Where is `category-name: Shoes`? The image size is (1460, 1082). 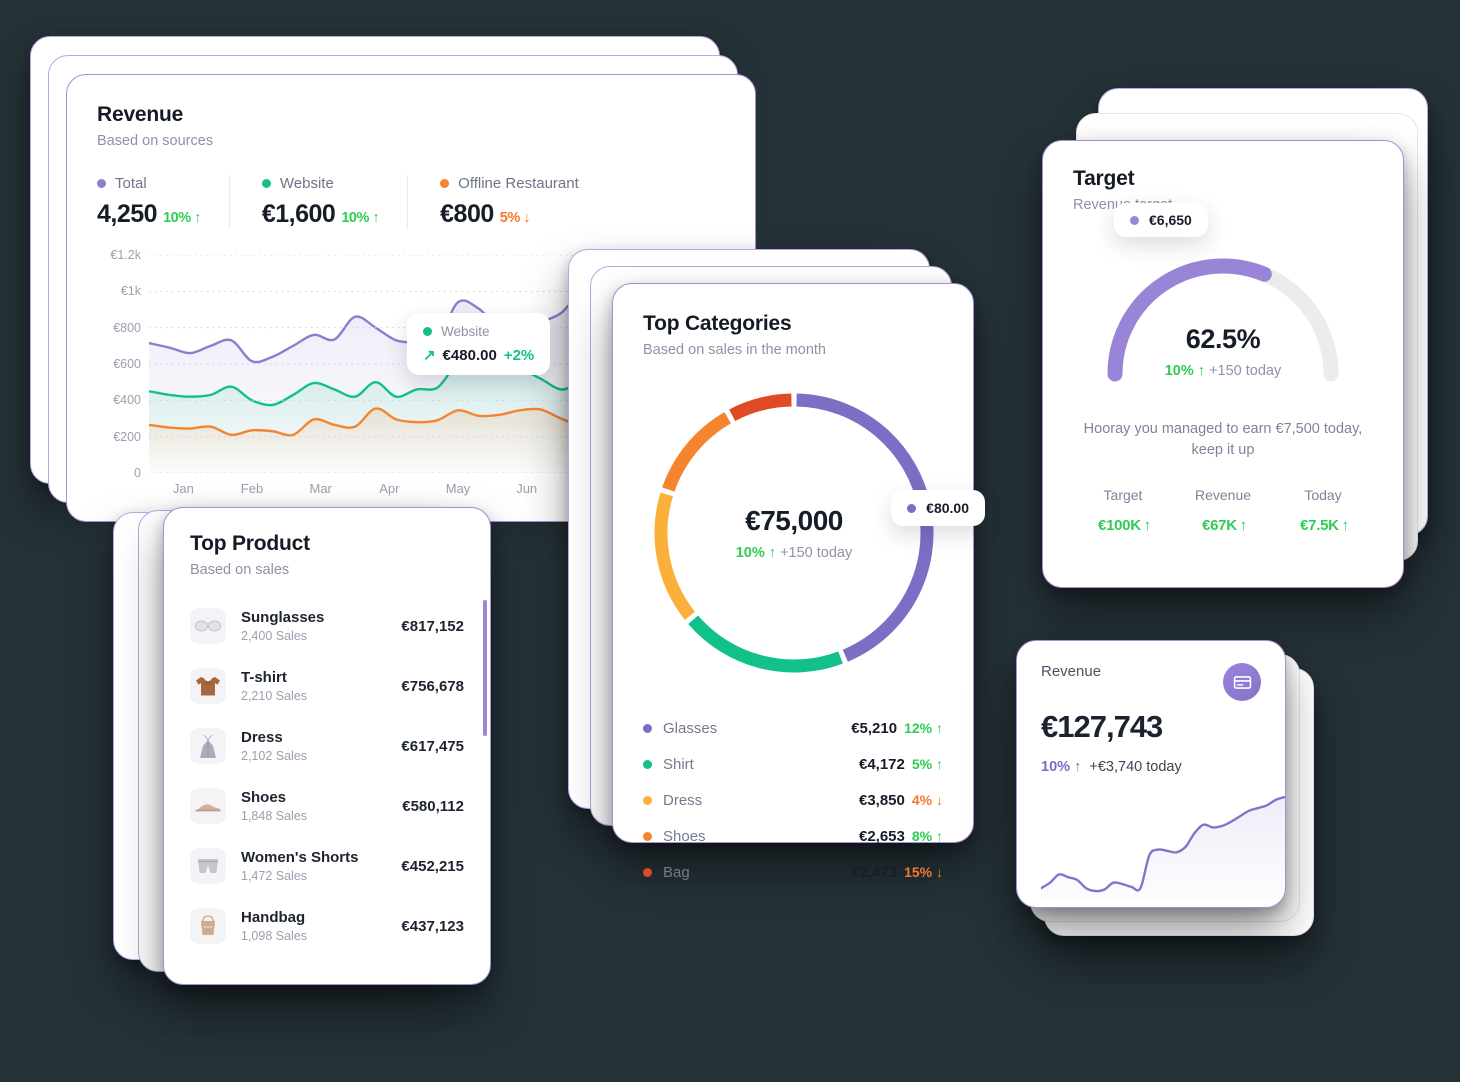 category-name: Shoes is located at coordinates (684, 836).